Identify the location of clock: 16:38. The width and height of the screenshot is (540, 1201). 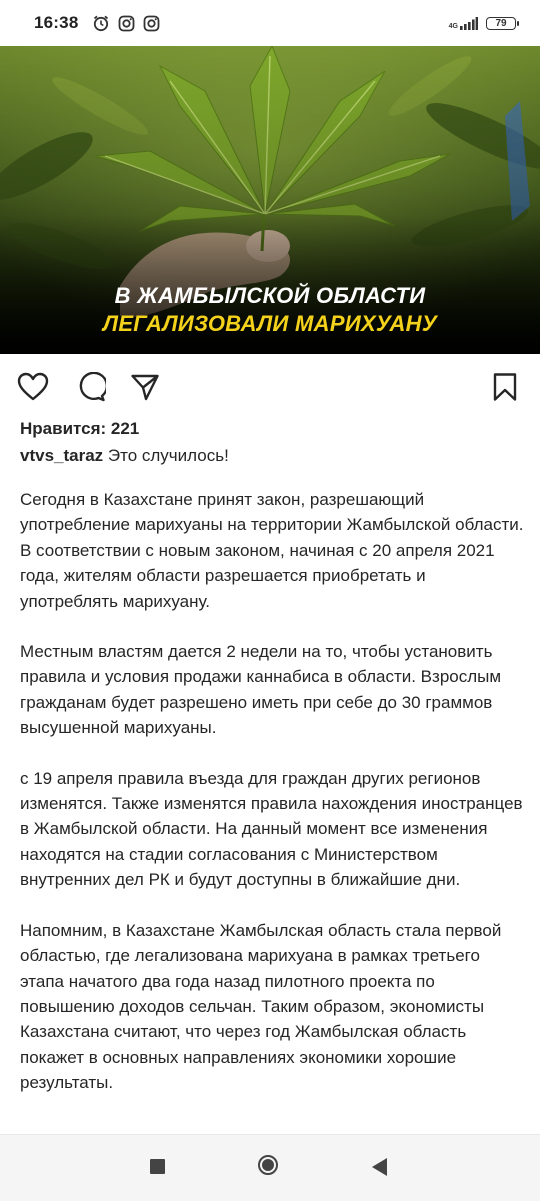
(56, 22).